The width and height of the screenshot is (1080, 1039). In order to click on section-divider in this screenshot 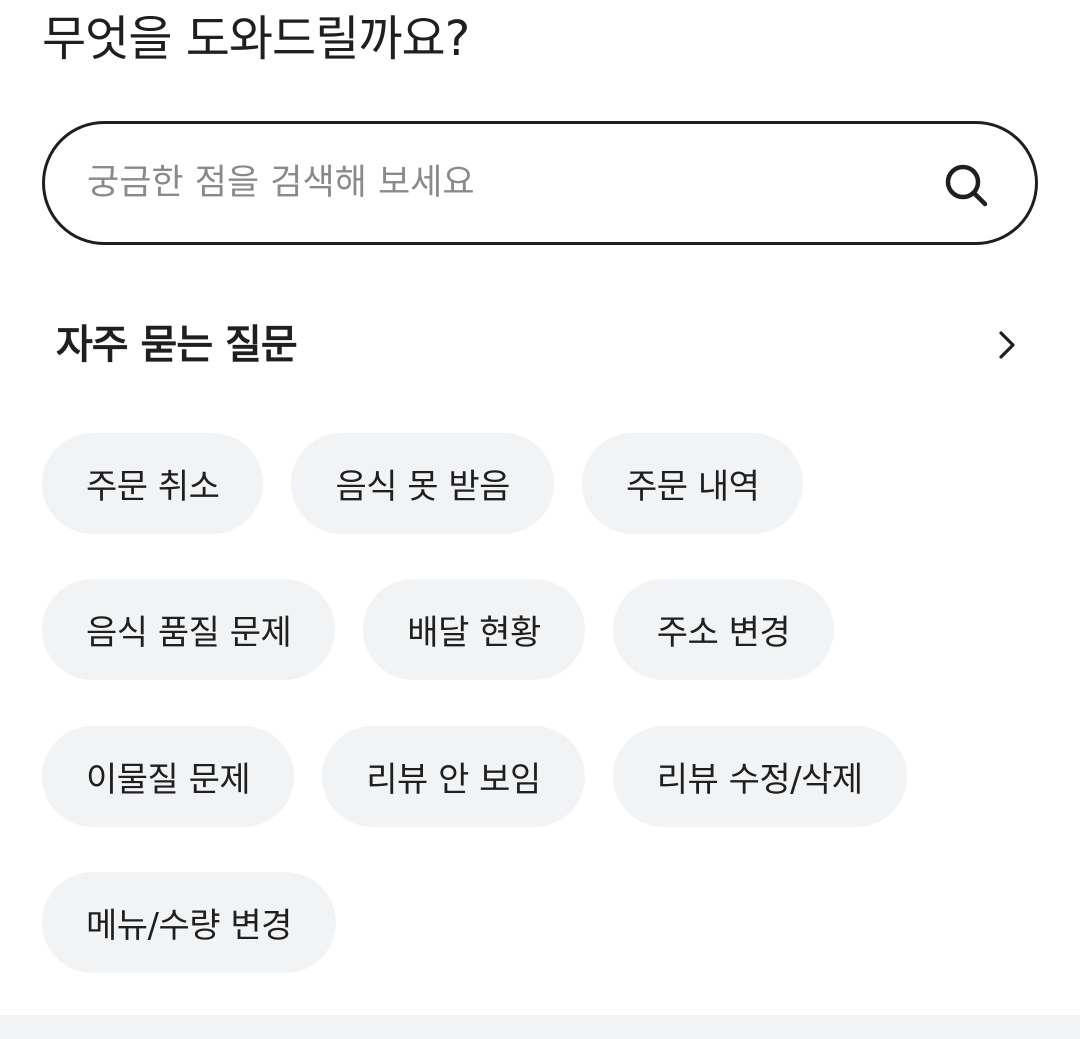, I will do `click(540, 1027)`.